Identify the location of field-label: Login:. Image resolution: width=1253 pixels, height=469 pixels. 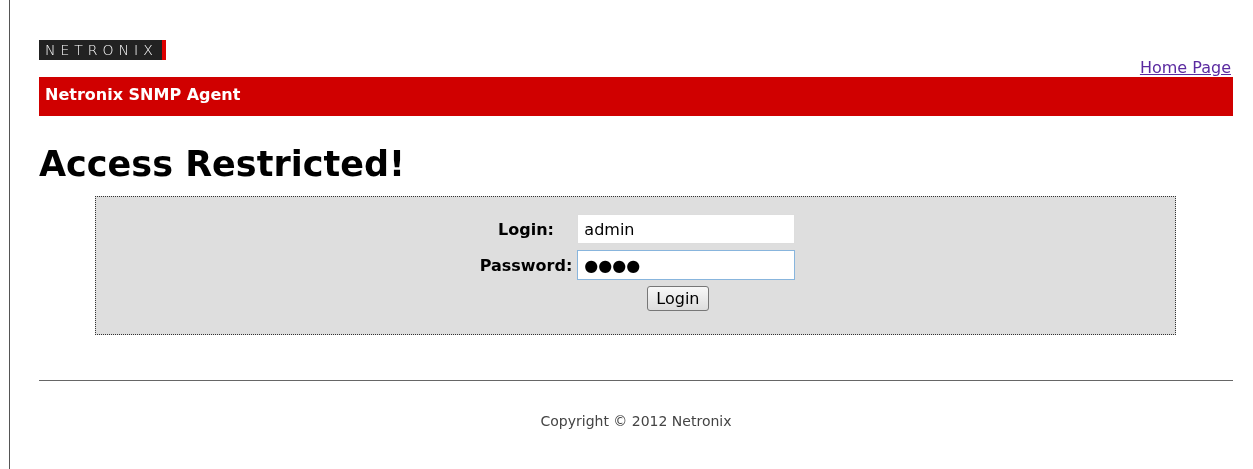
(526, 229).